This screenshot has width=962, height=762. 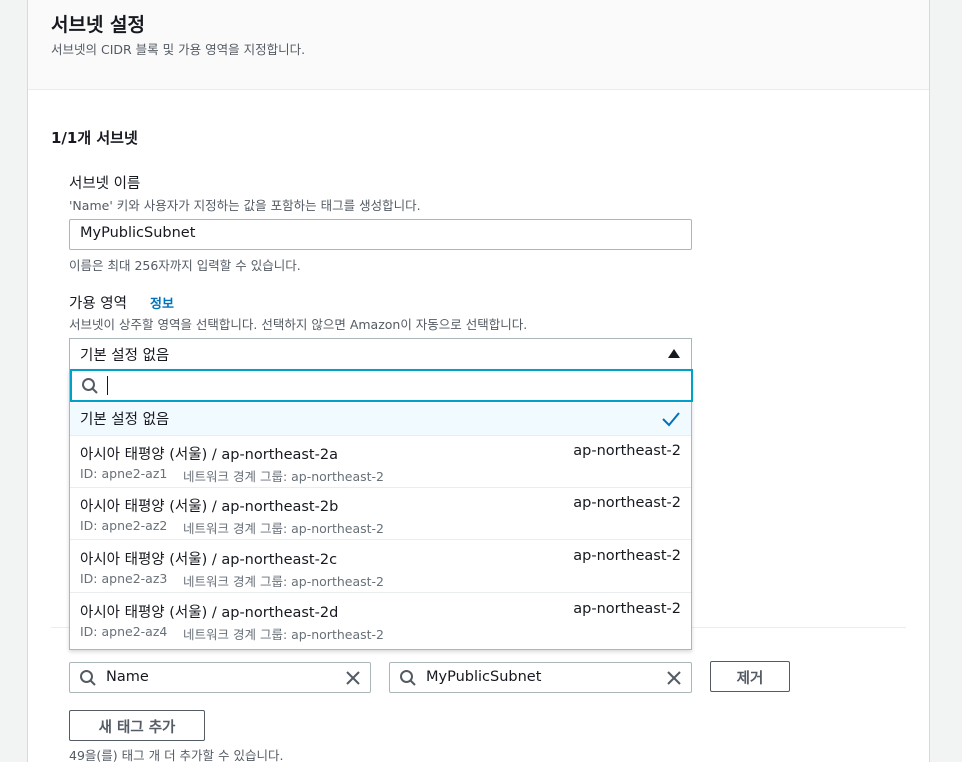 What do you see at coordinates (209, 507) in the screenshot?
I see `option-title: 아시아 태평양 (서울) / ap-northeast-2b` at bounding box center [209, 507].